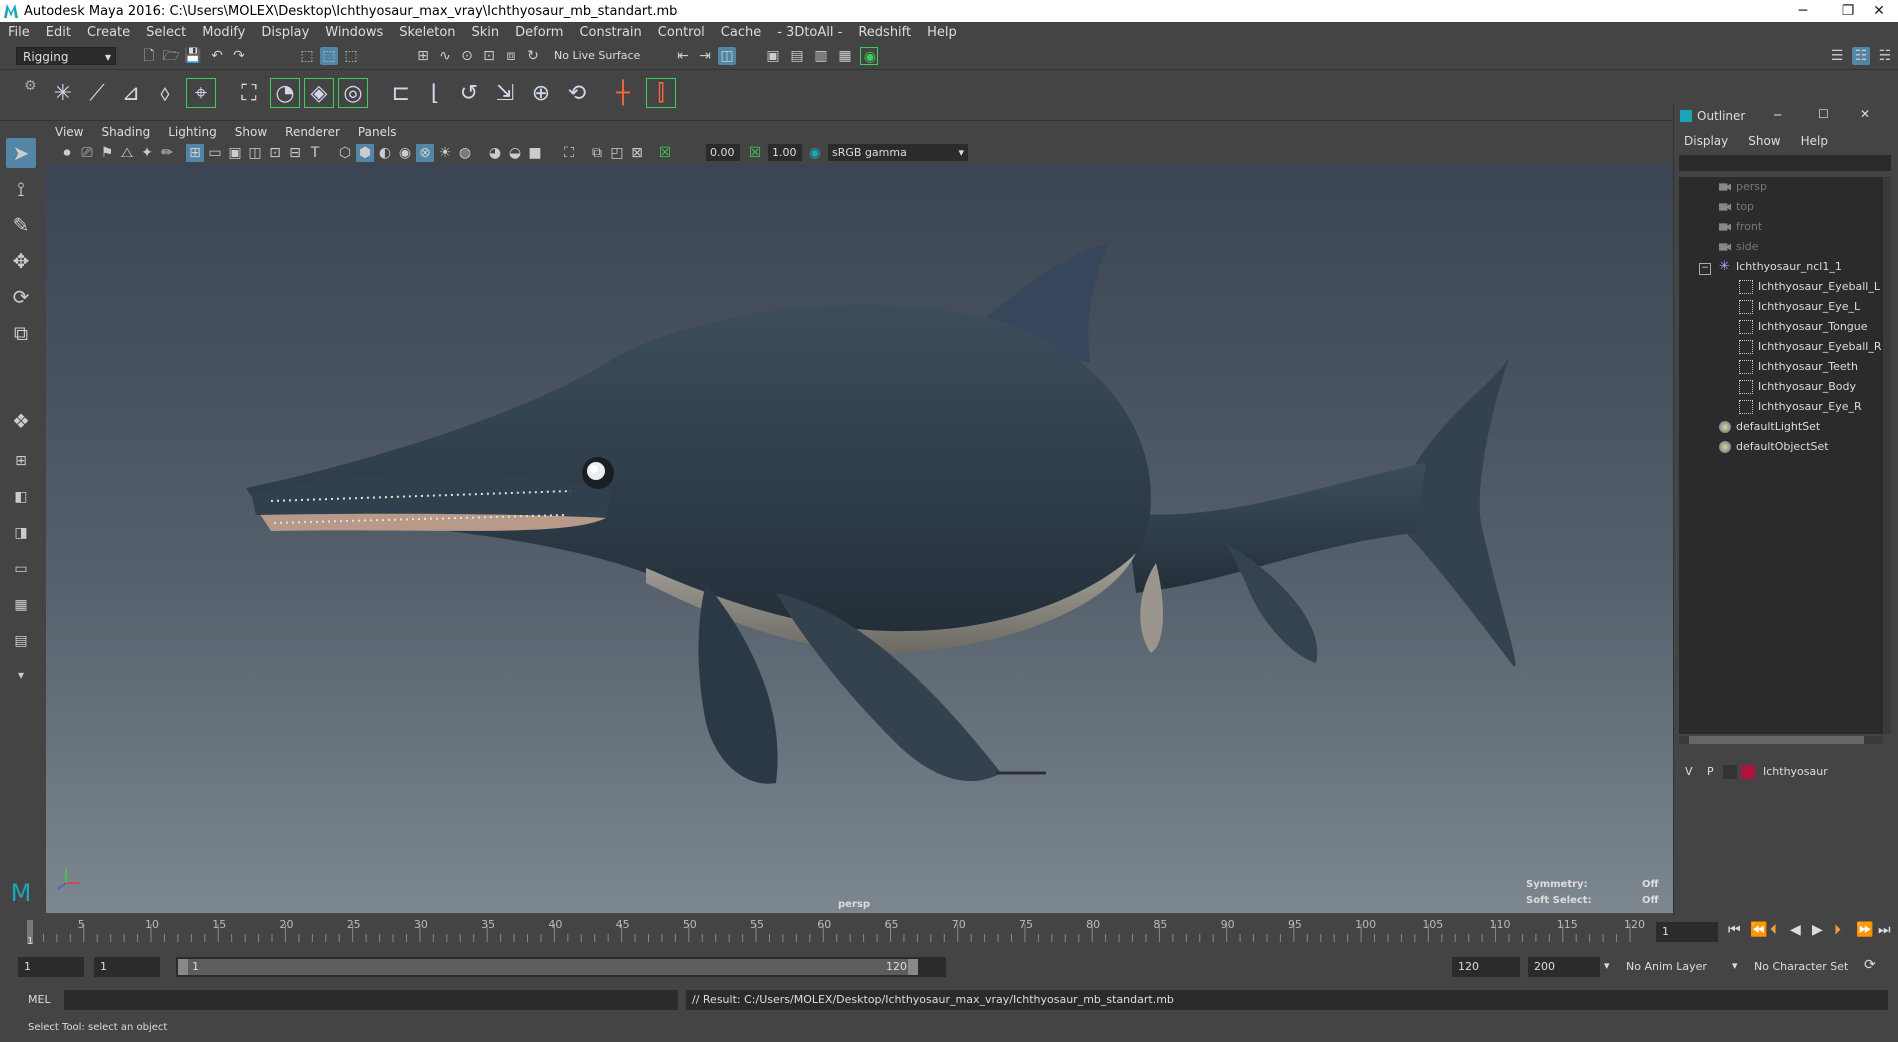  I want to click on outliner-item-eyeball-l: Ichthyosaur_Eyeball_L, so click(1809, 287).